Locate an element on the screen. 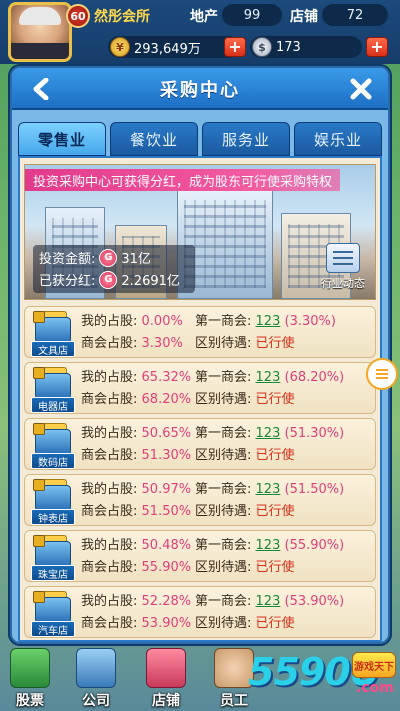 Image resolution: width=400 pixels, height=711 pixels. nav-shop: 店铺 is located at coordinates (166, 678).